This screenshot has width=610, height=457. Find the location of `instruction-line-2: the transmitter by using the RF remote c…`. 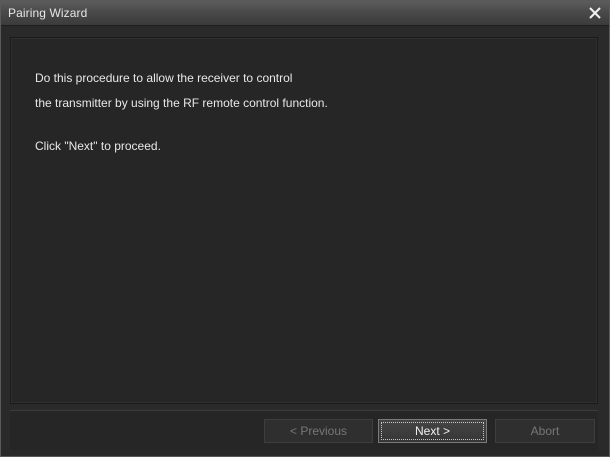

instruction-line-2: the transmitter by using the RF remote c… is located at coordinates (181, 103).